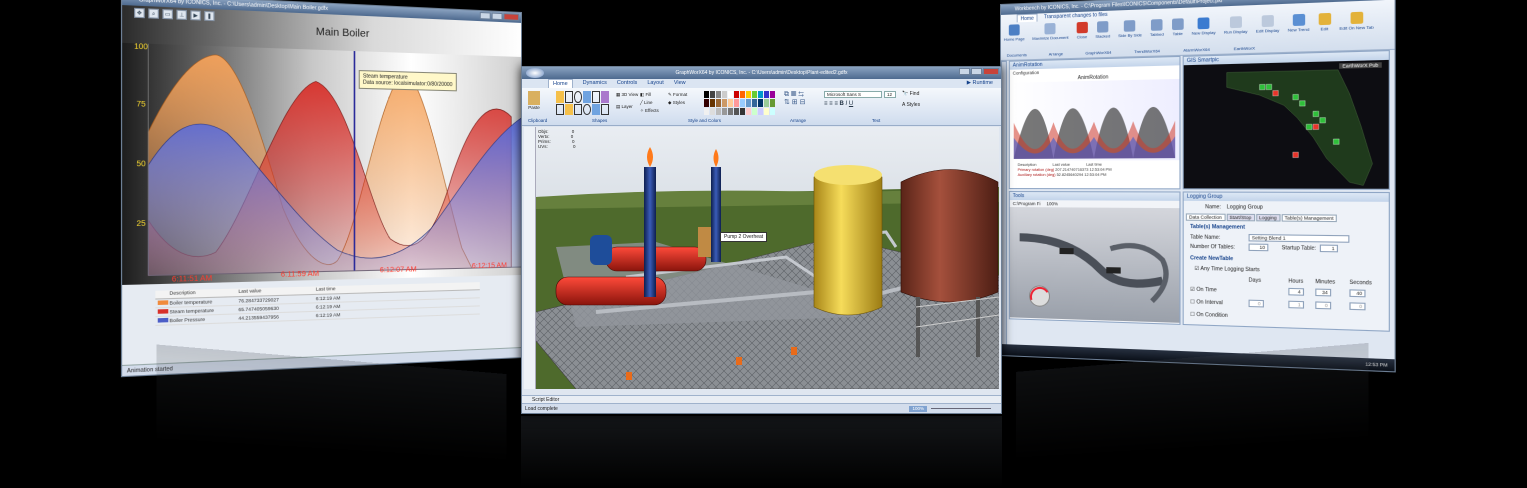  Describe the element at coordinates (195, 15) in the screenshot. I see `play-icon: ▶` at that location.